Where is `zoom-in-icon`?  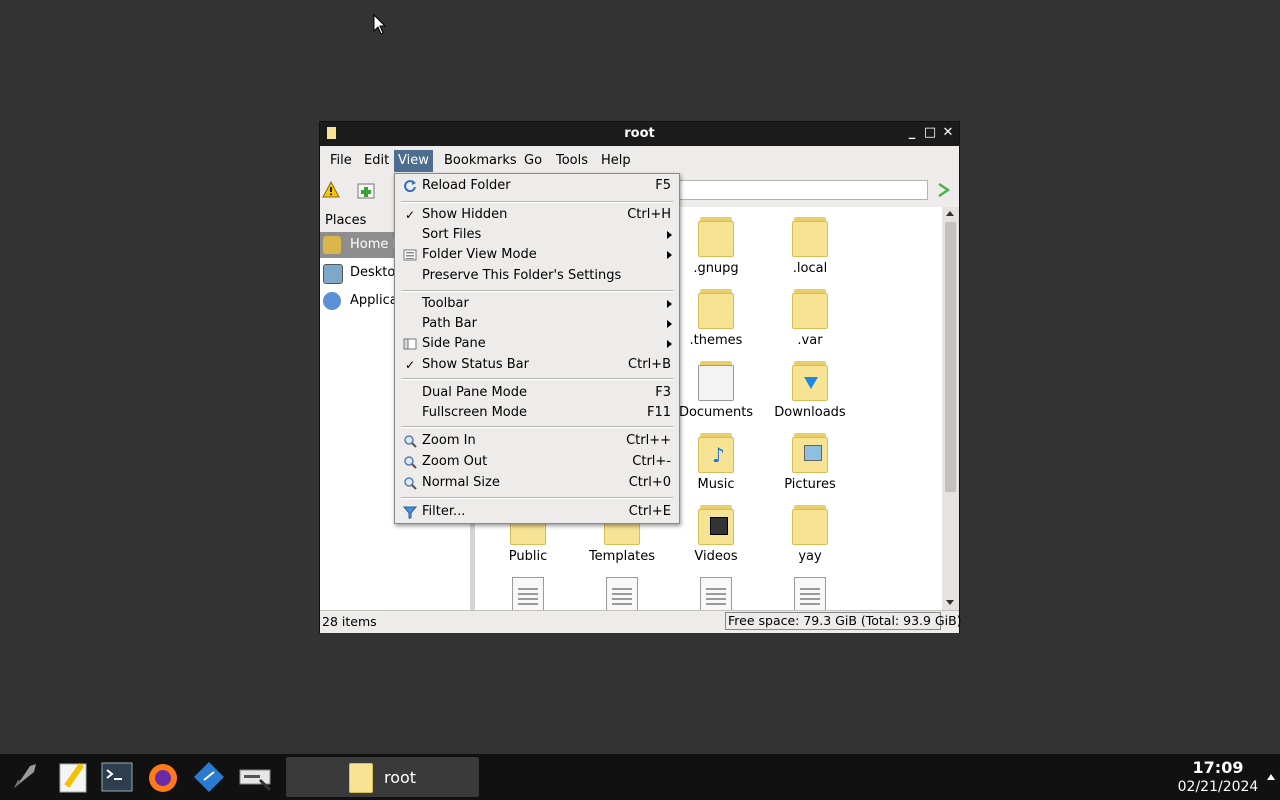 zoom-in-icon is located at coordinates (410, 441).